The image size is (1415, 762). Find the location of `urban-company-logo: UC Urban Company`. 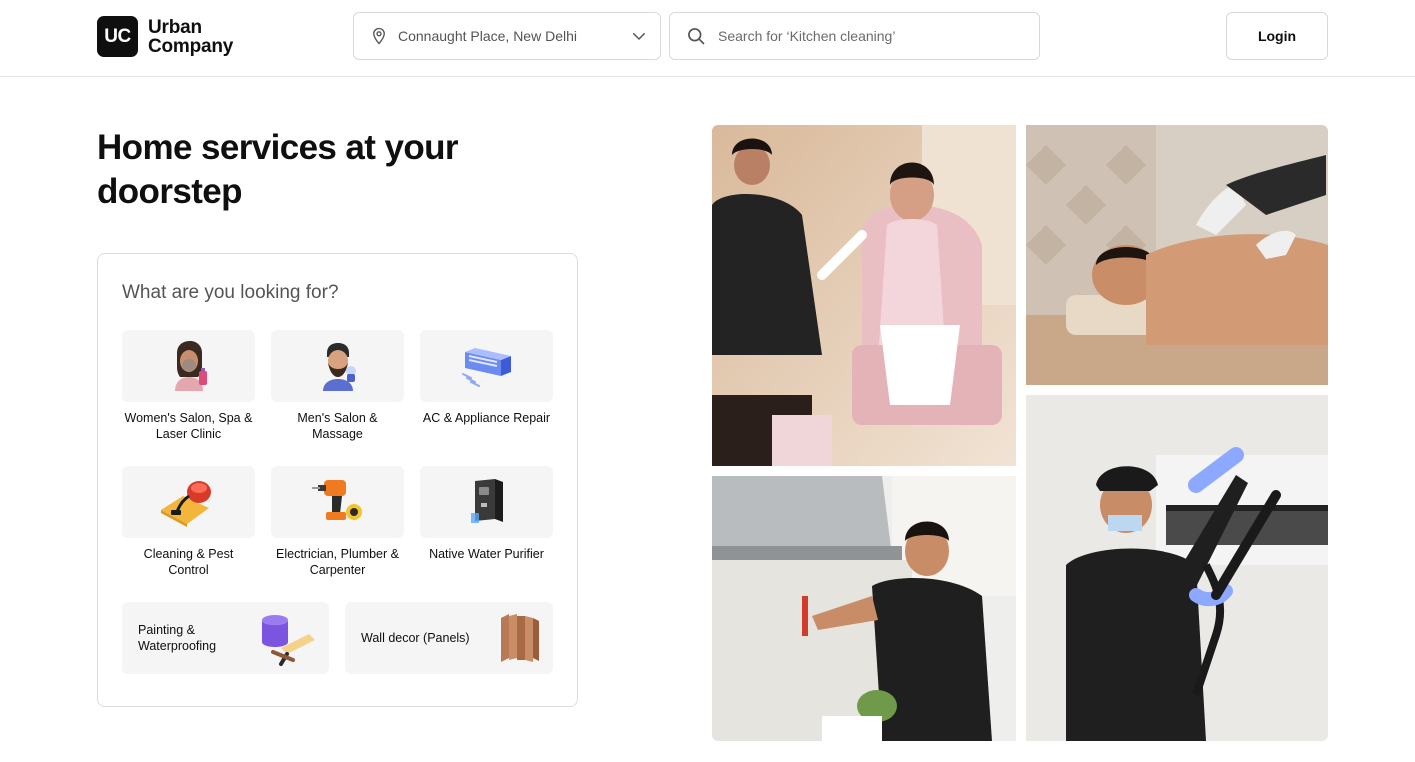

urban-company-logo: UC Urban Company is located at coordinates (165, 36).